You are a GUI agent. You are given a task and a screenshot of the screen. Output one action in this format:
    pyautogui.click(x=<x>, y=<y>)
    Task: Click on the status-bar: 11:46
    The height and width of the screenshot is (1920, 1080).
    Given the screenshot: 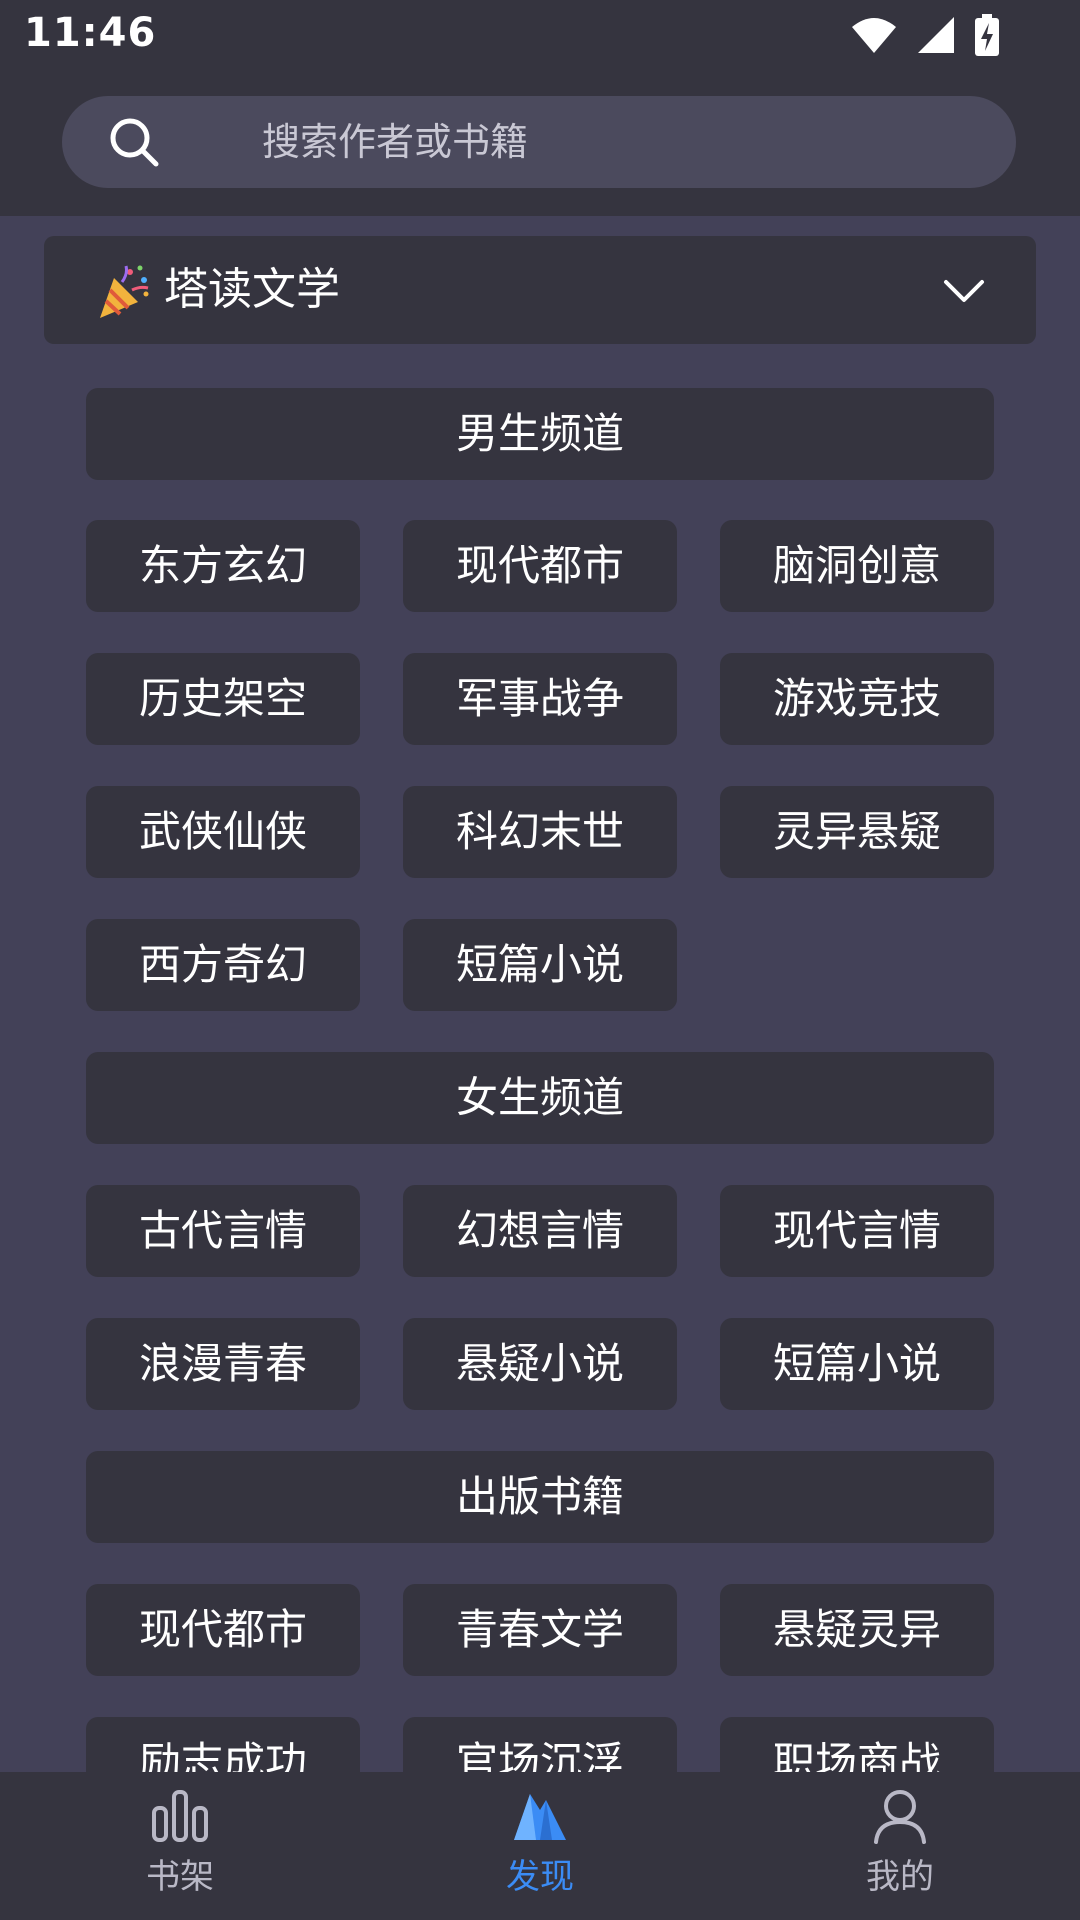 What is the action you would take?
    pyautogui.click(x=540, y=36)
    